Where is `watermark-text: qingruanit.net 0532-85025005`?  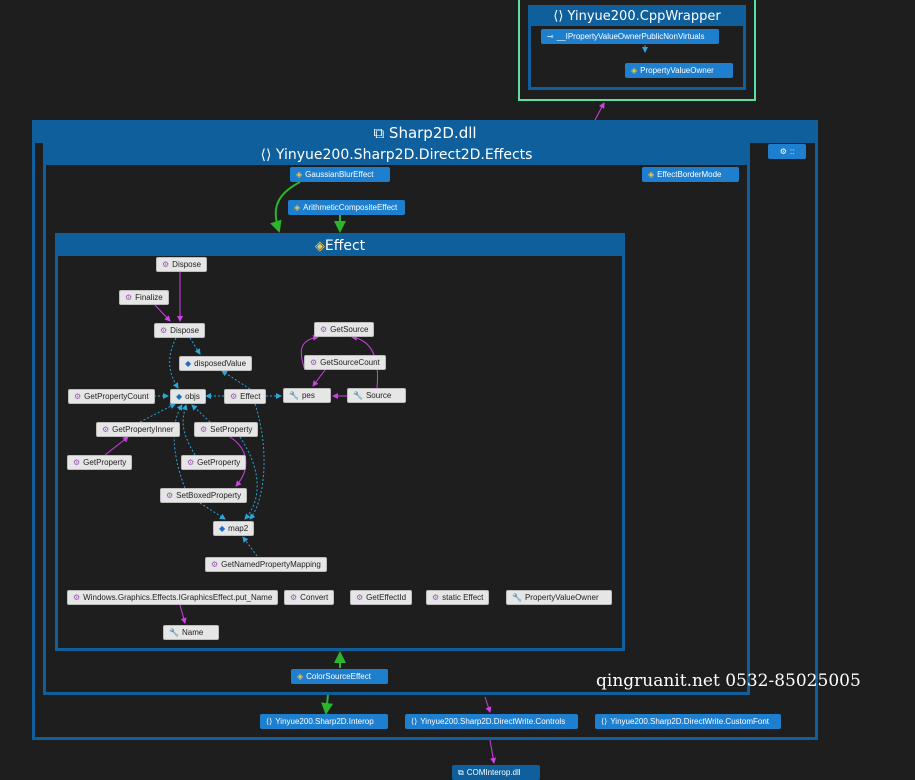
watermark-text: qingruanit.net 0532-85025005 is located at coordinates (728, 681).